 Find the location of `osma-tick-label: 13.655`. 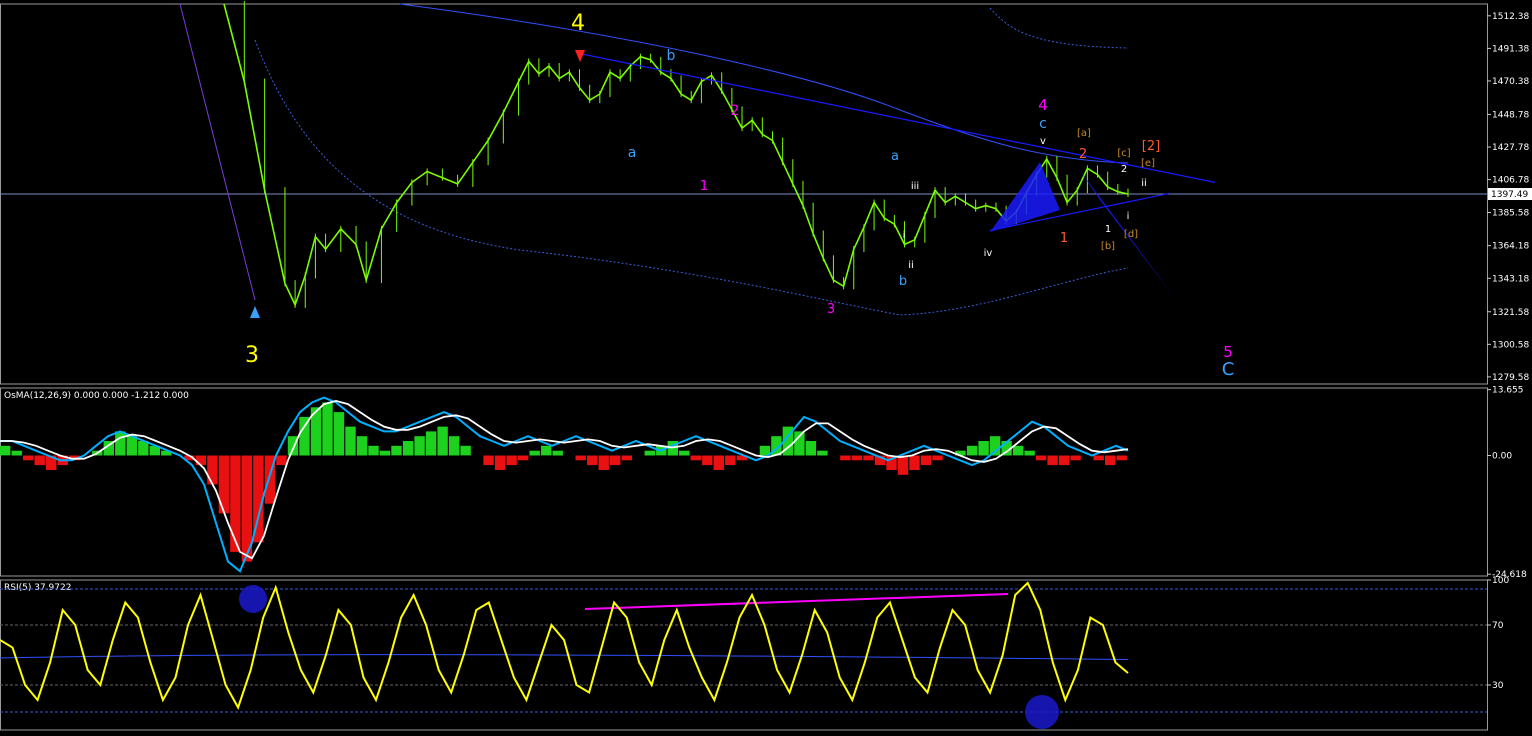

osma-tick-label: 13.655 is located at coordinates (1508, 391).